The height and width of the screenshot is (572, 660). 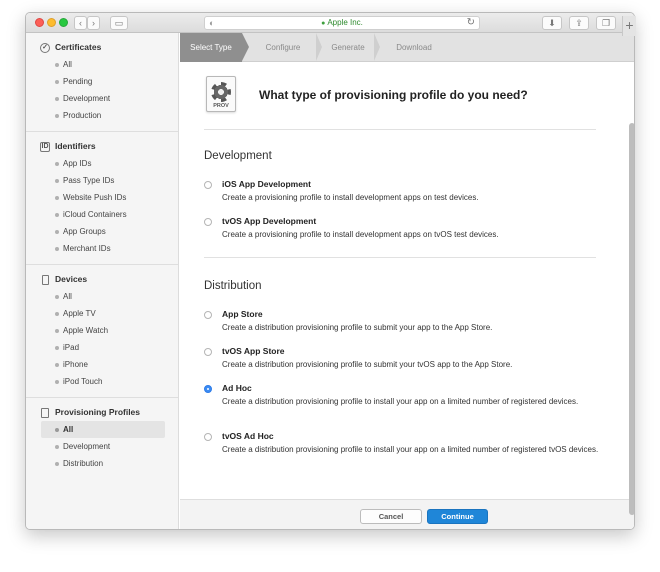 What do you see at coordinates (51, 22) in the screenshot?
I see `minimize-window-button` at bounding box center [51, 22].